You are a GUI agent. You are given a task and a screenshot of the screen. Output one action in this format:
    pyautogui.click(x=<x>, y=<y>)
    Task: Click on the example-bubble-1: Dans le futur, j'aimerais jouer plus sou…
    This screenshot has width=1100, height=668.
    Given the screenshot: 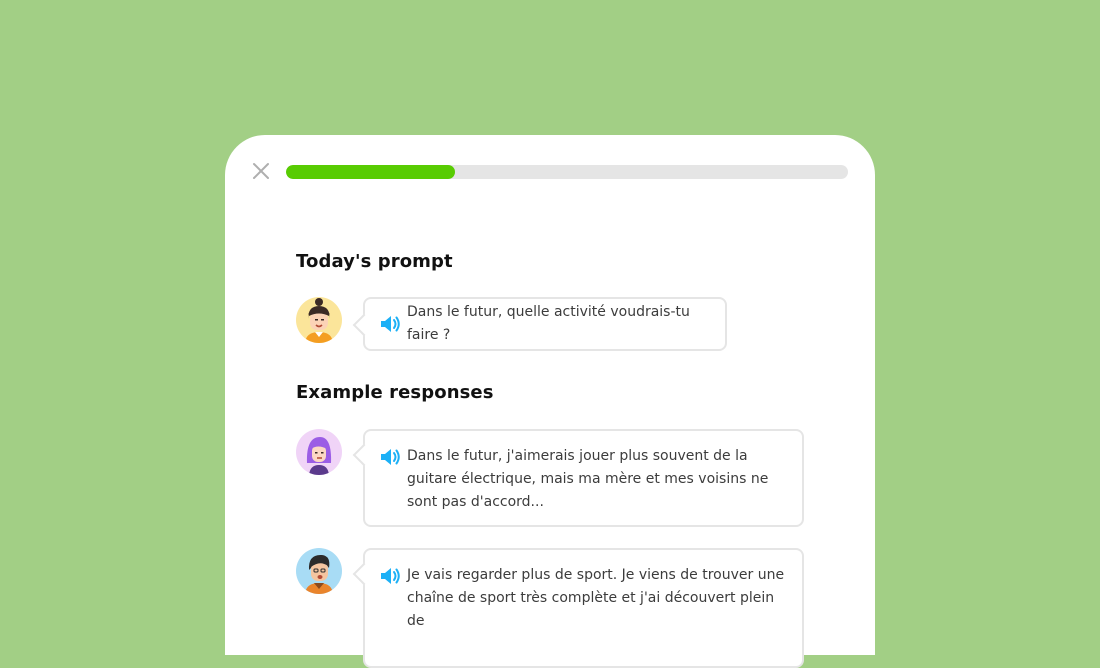 What is the action you would take?
    pyautogui.click(x=578, y=478)
    